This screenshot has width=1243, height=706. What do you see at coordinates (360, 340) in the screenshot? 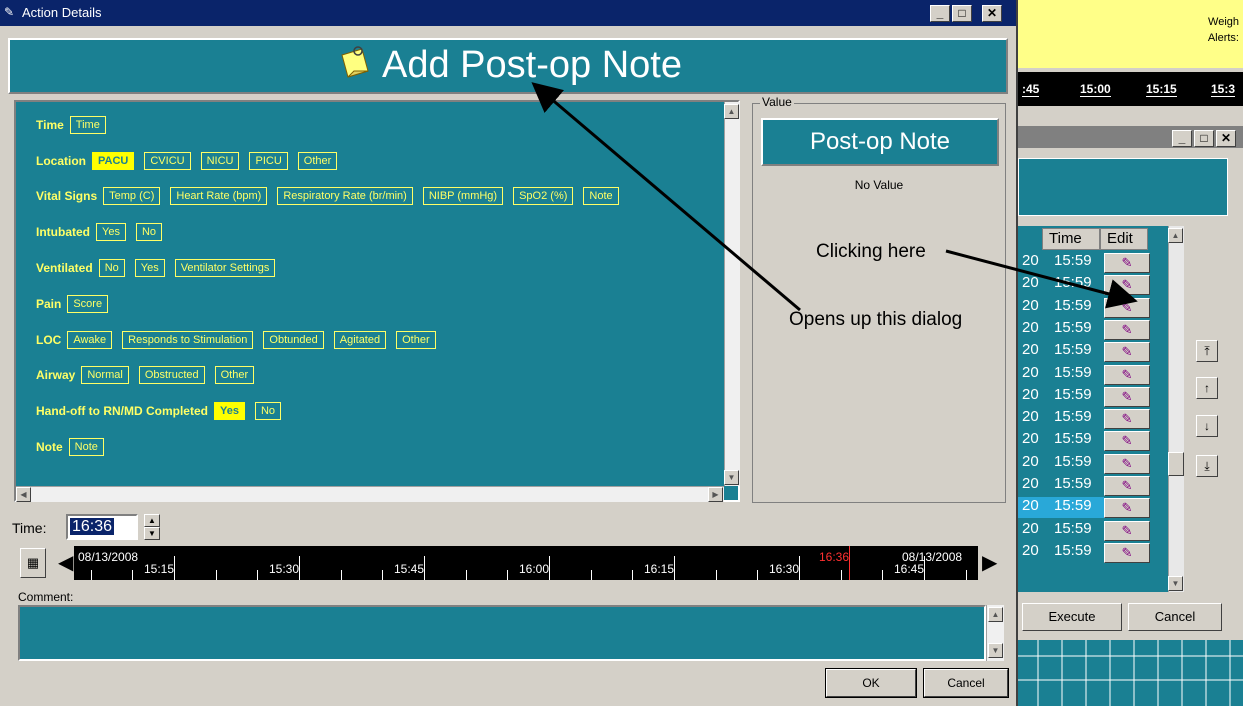
I see `form-option-button: Agitated` at bounding box center [360, 340].